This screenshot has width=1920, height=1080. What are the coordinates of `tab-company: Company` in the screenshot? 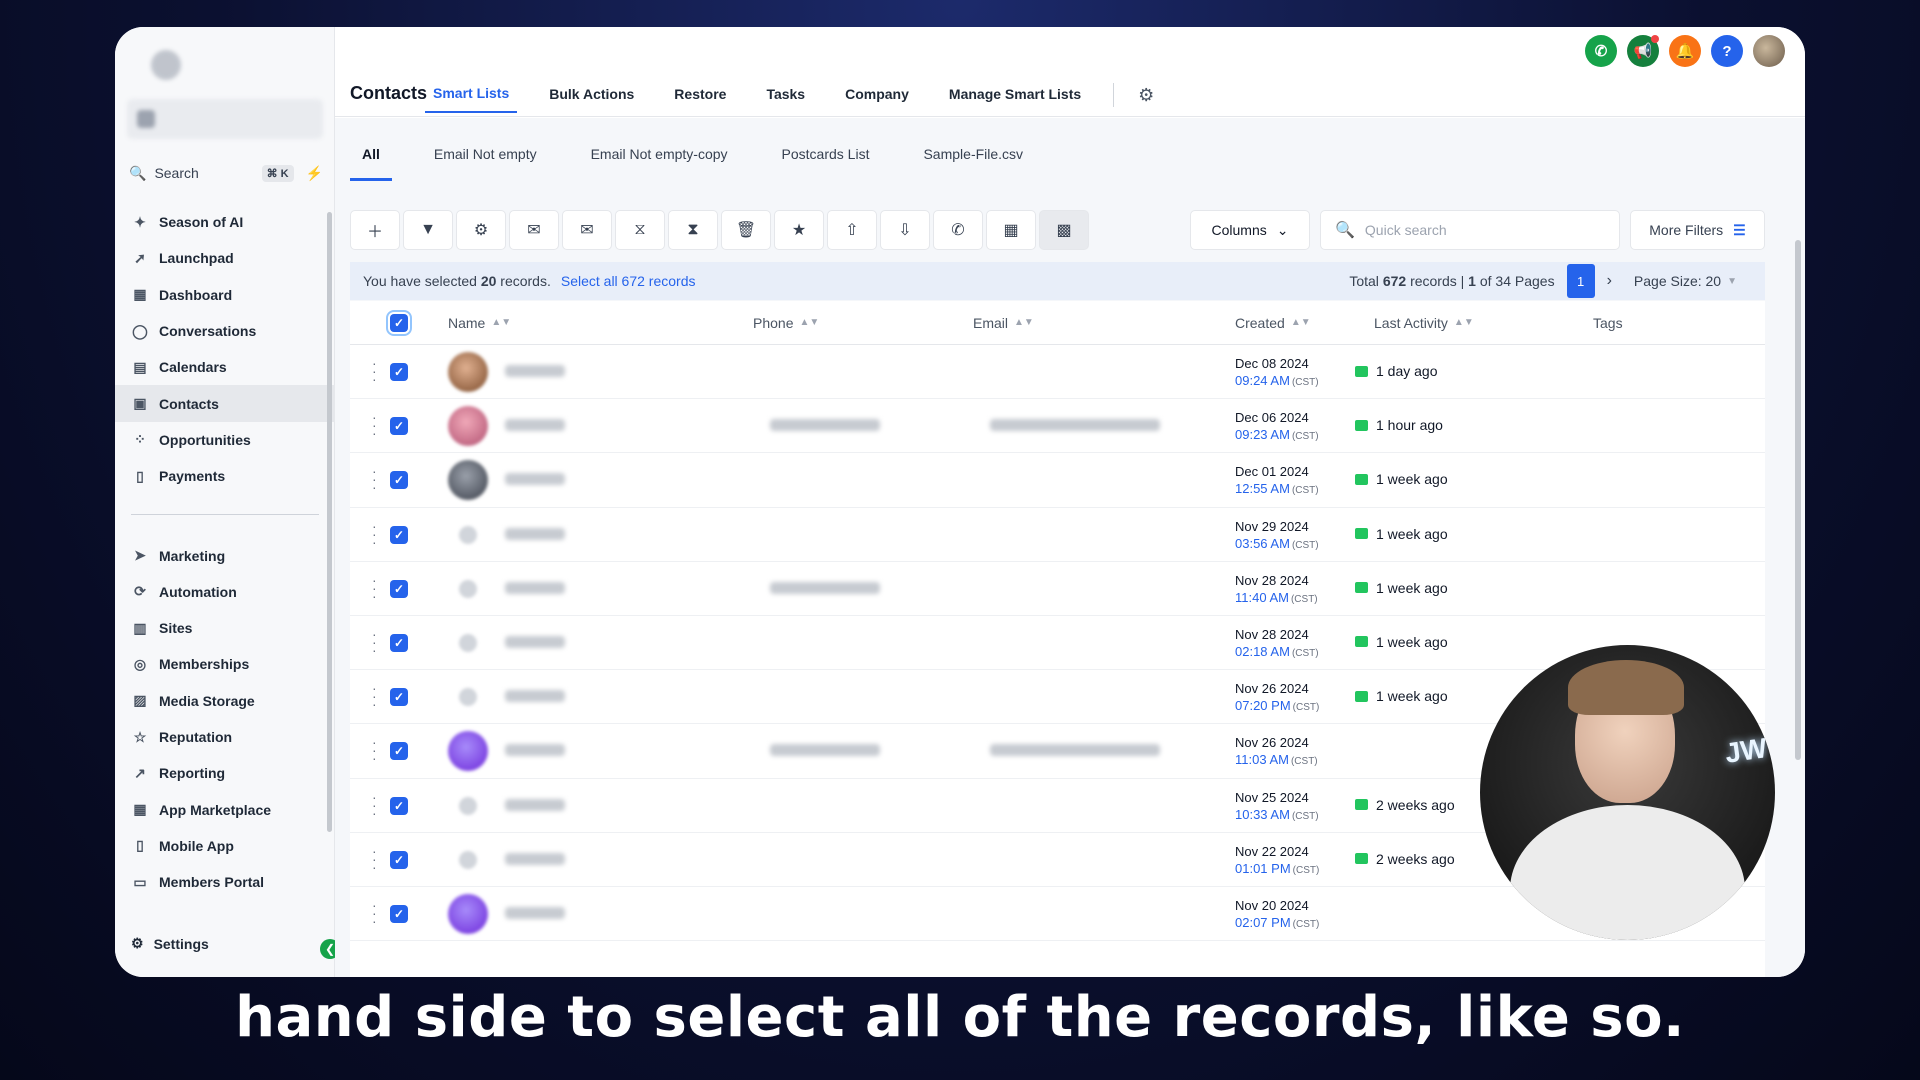 It's located at (877, 98).